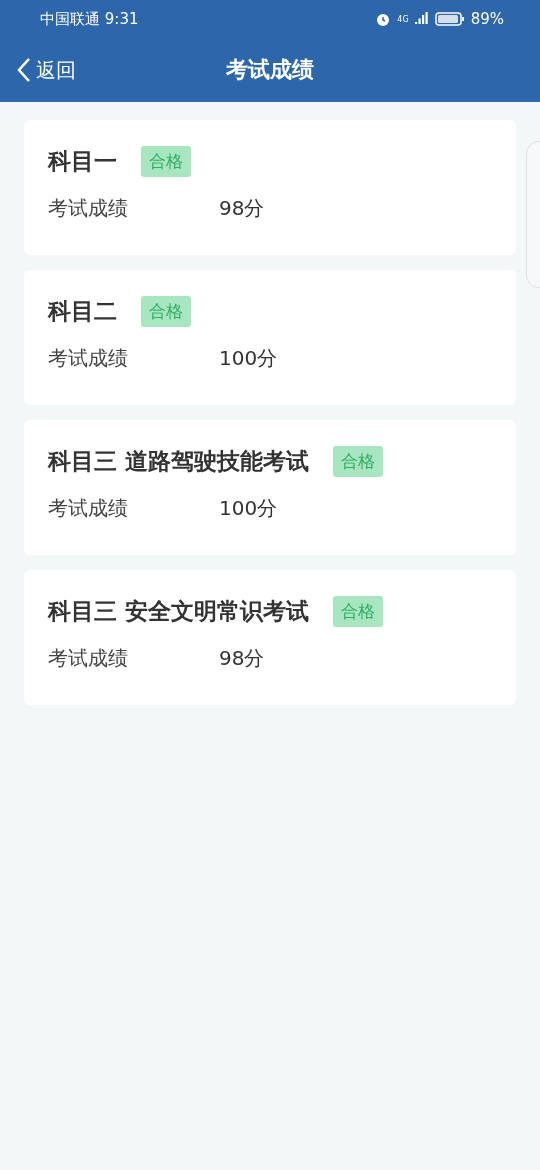 The image size is (540, 1170). I want to click on back-button: 返回, so click(46, 70).